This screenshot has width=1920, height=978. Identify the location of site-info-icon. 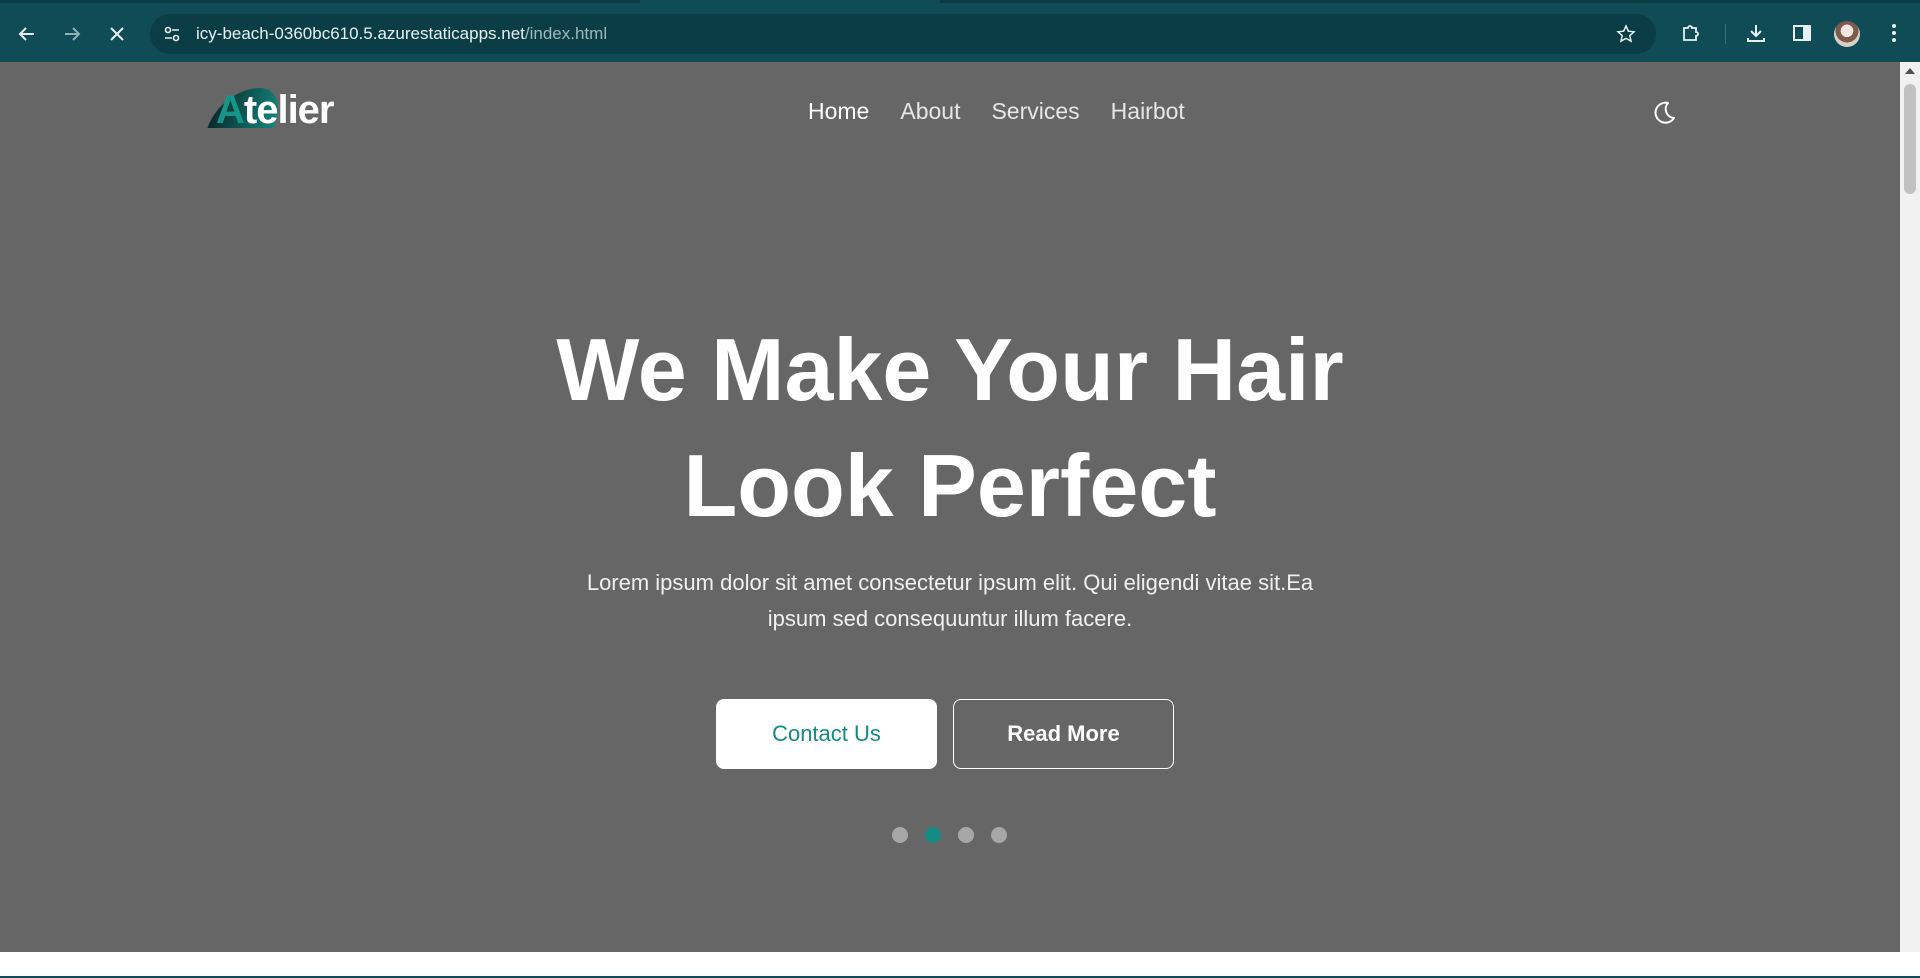
(172, 34).